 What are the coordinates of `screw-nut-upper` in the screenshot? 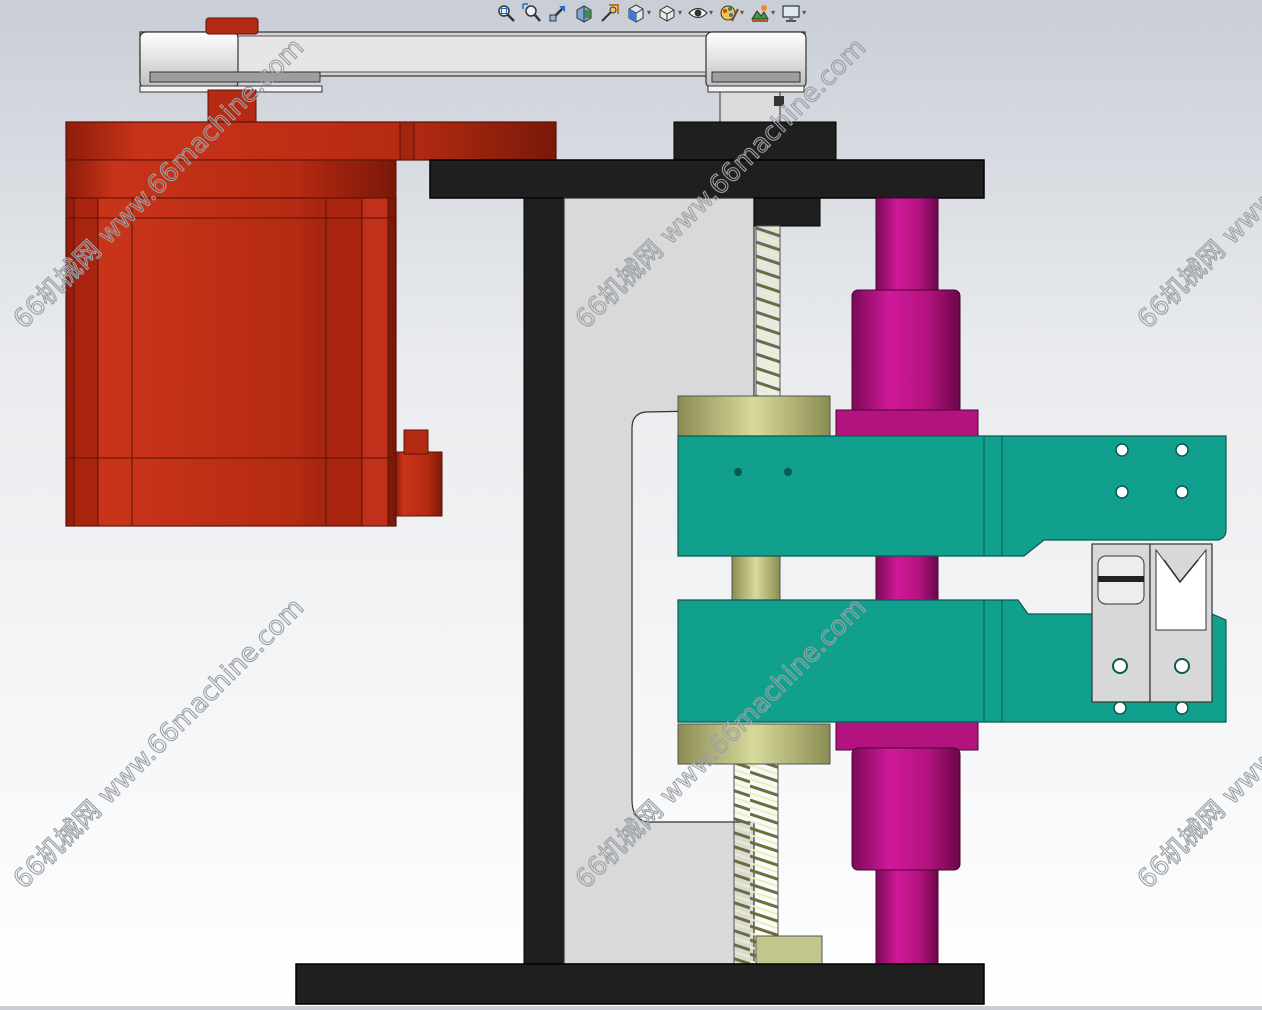 It's located at (754, 416).